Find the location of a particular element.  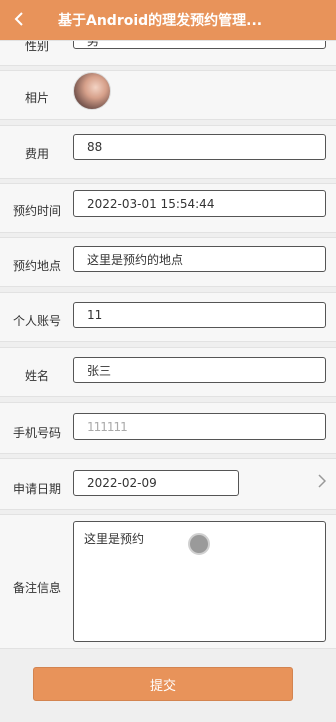

avatar is located at coordinates (92, 91).